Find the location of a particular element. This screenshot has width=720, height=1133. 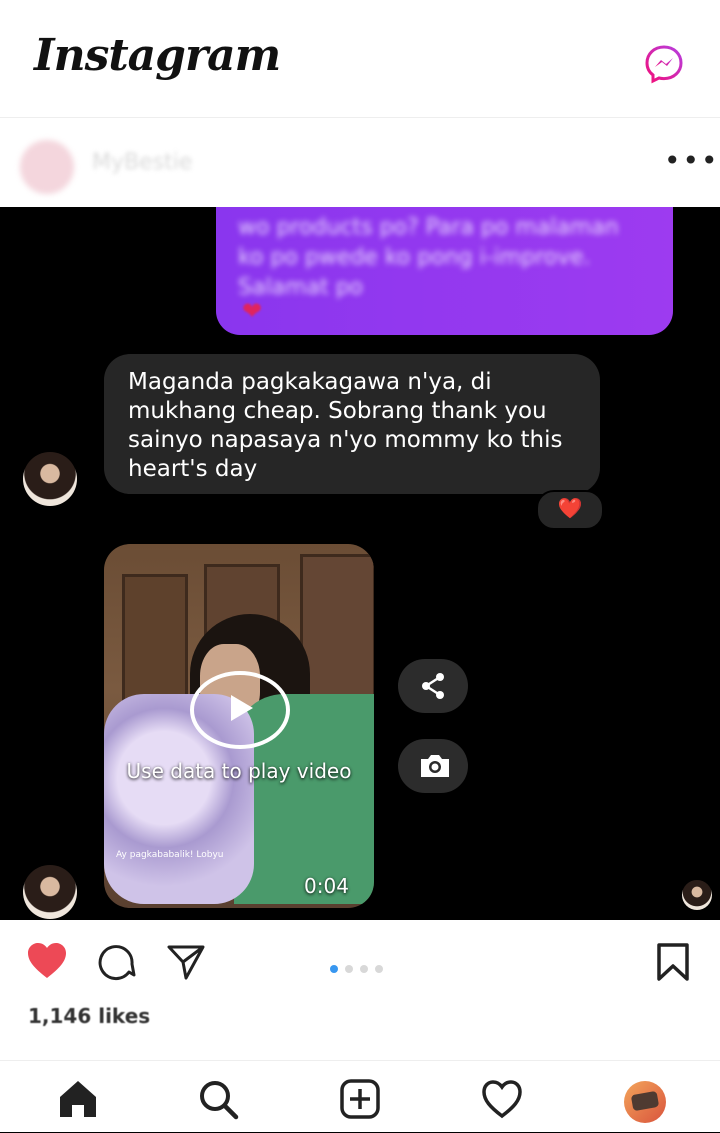

camera-button is located at coordinates (433, 766).